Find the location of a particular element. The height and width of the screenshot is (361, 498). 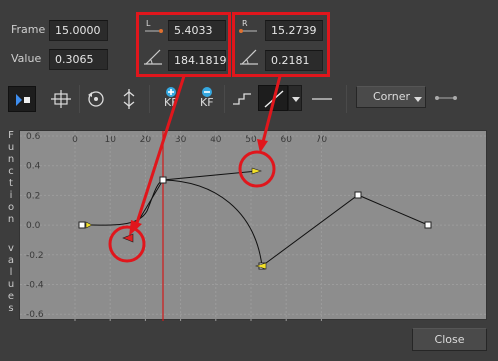

add-keyframe-button: KF is located at coordinates (171, 99).